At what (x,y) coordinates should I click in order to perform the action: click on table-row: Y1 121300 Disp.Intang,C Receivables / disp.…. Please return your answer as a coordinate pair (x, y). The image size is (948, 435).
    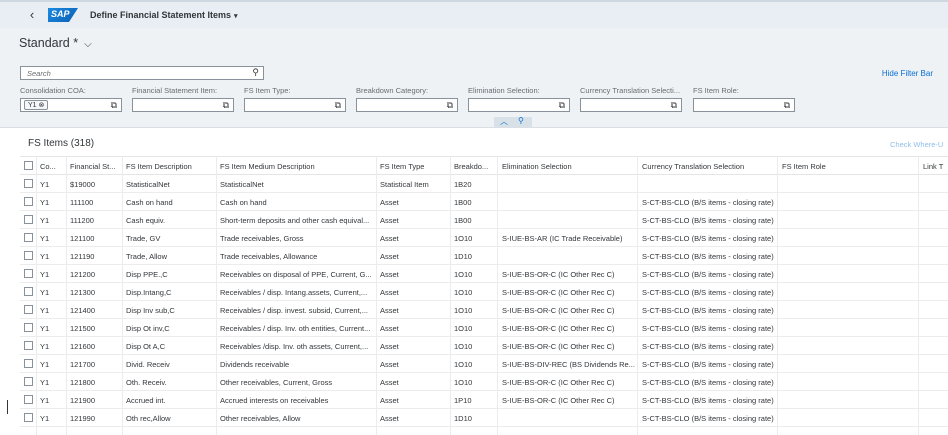
    Looking at the image, I should click on (484, 292).